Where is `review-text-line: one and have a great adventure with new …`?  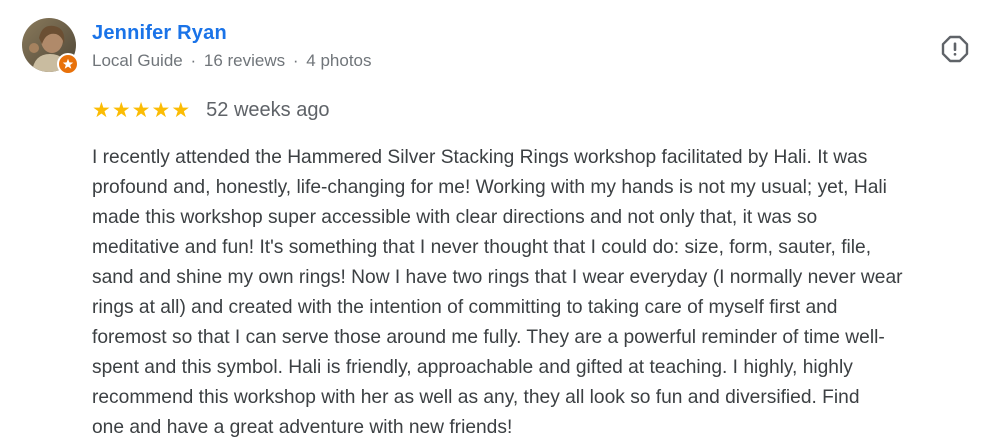
review-text-line: one and have a great adventure with new … is located at coordinates (302, 427).